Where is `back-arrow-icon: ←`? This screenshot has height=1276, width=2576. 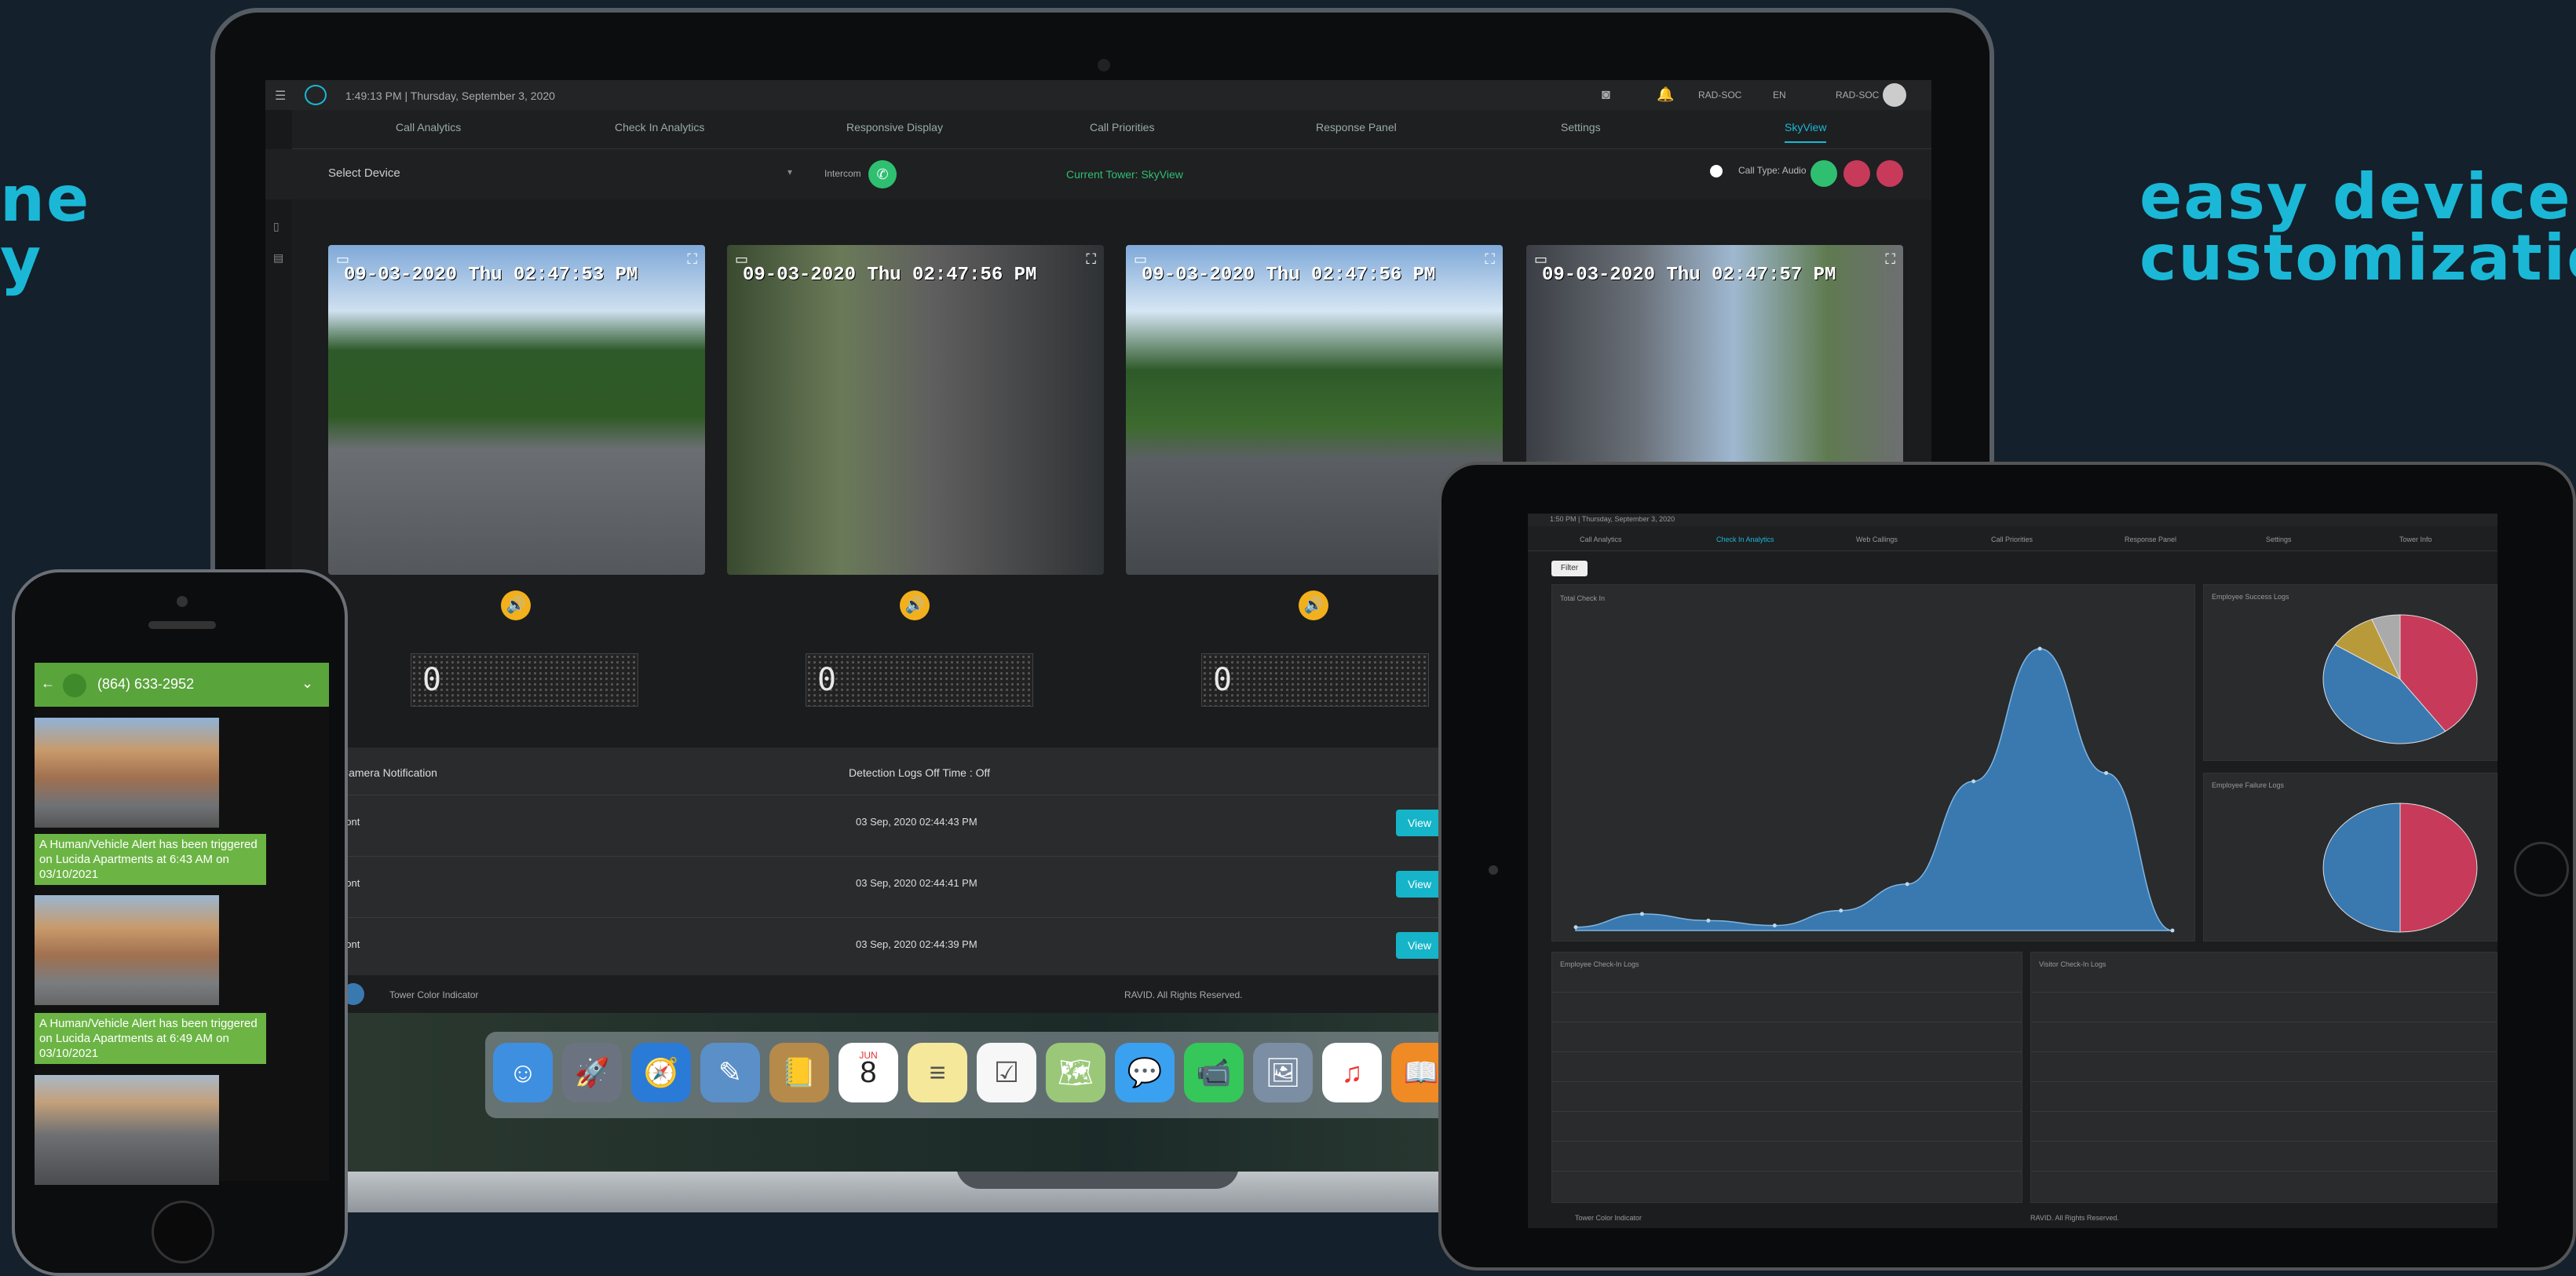 back-arrow-icon: ← is located at coordinates (48, 683).